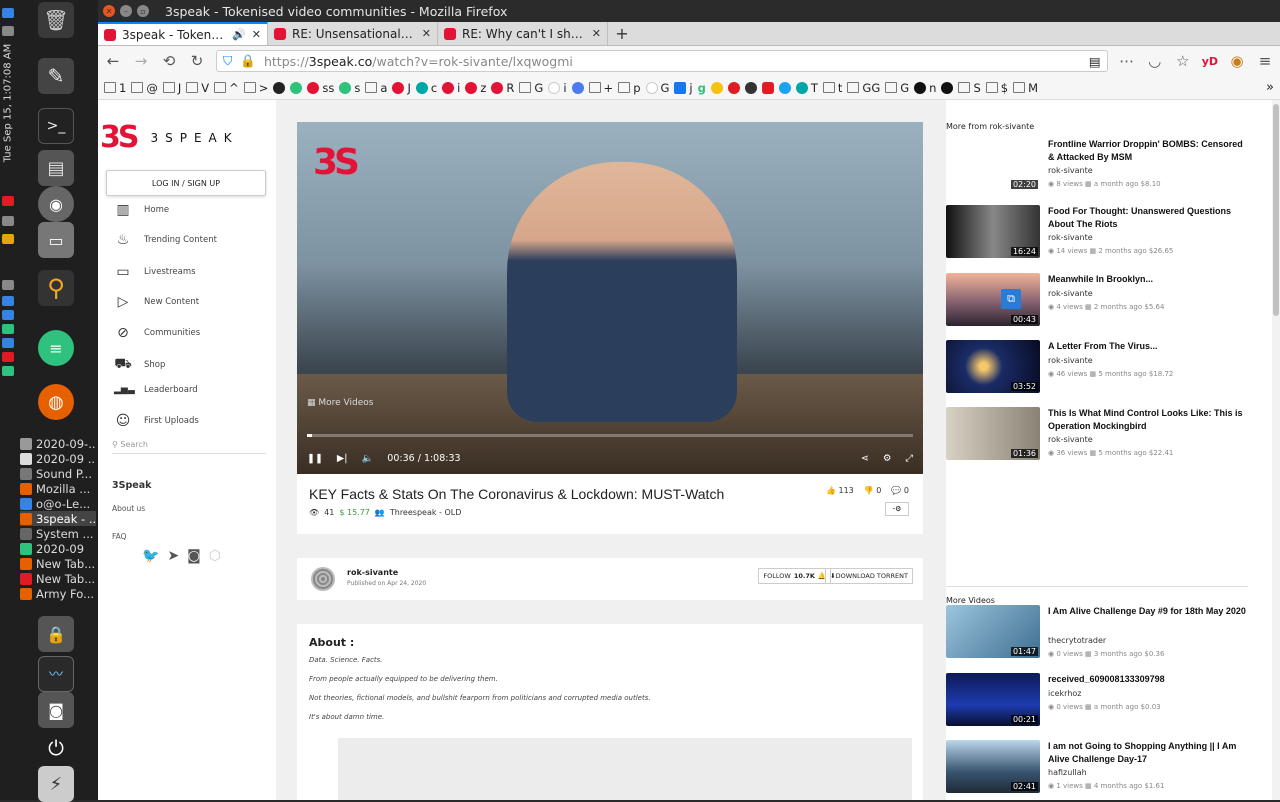  I want to click on video-author: thecrytotrader, so click(1077, 640).